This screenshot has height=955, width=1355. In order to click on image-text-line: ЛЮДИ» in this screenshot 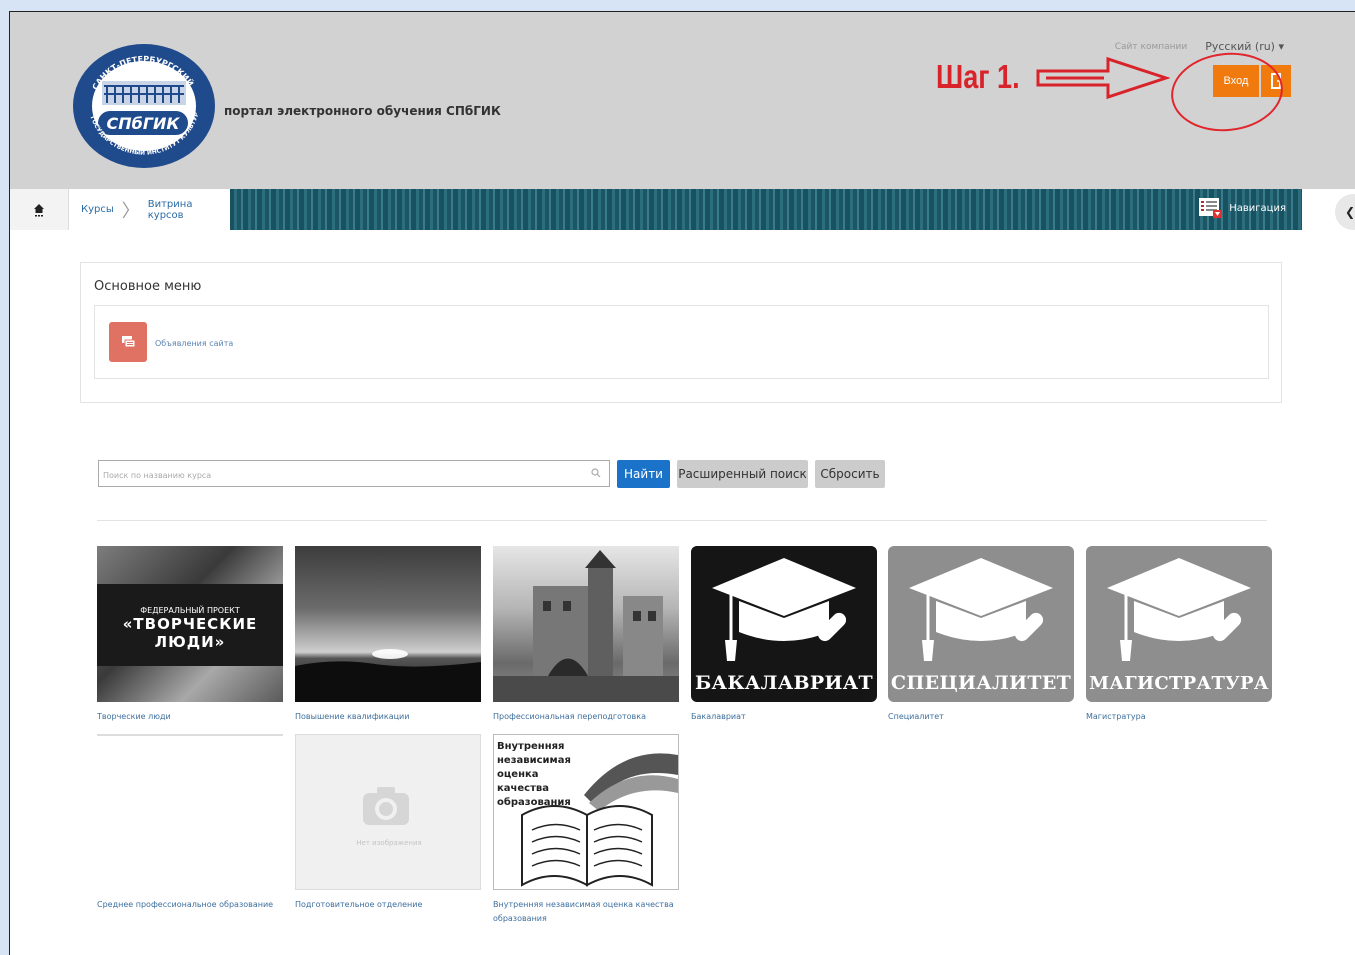, I will do `click(190, 642)`.